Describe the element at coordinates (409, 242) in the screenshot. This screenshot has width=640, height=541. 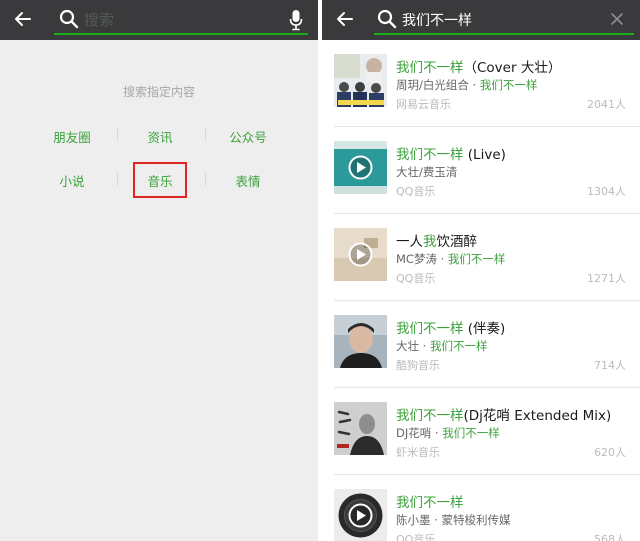
I see `title-pre: 一人` at that location.